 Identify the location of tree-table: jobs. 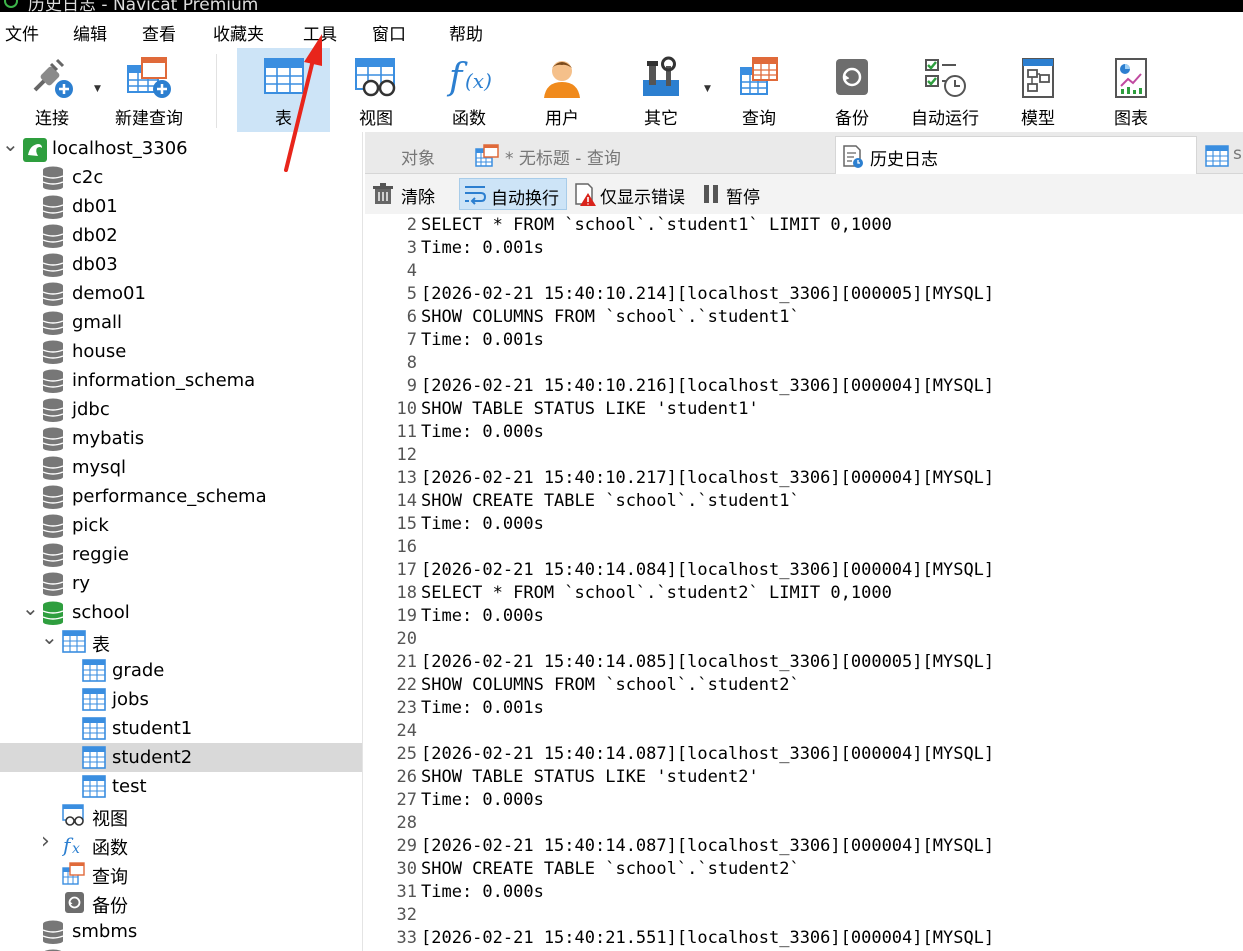
(181, 699).